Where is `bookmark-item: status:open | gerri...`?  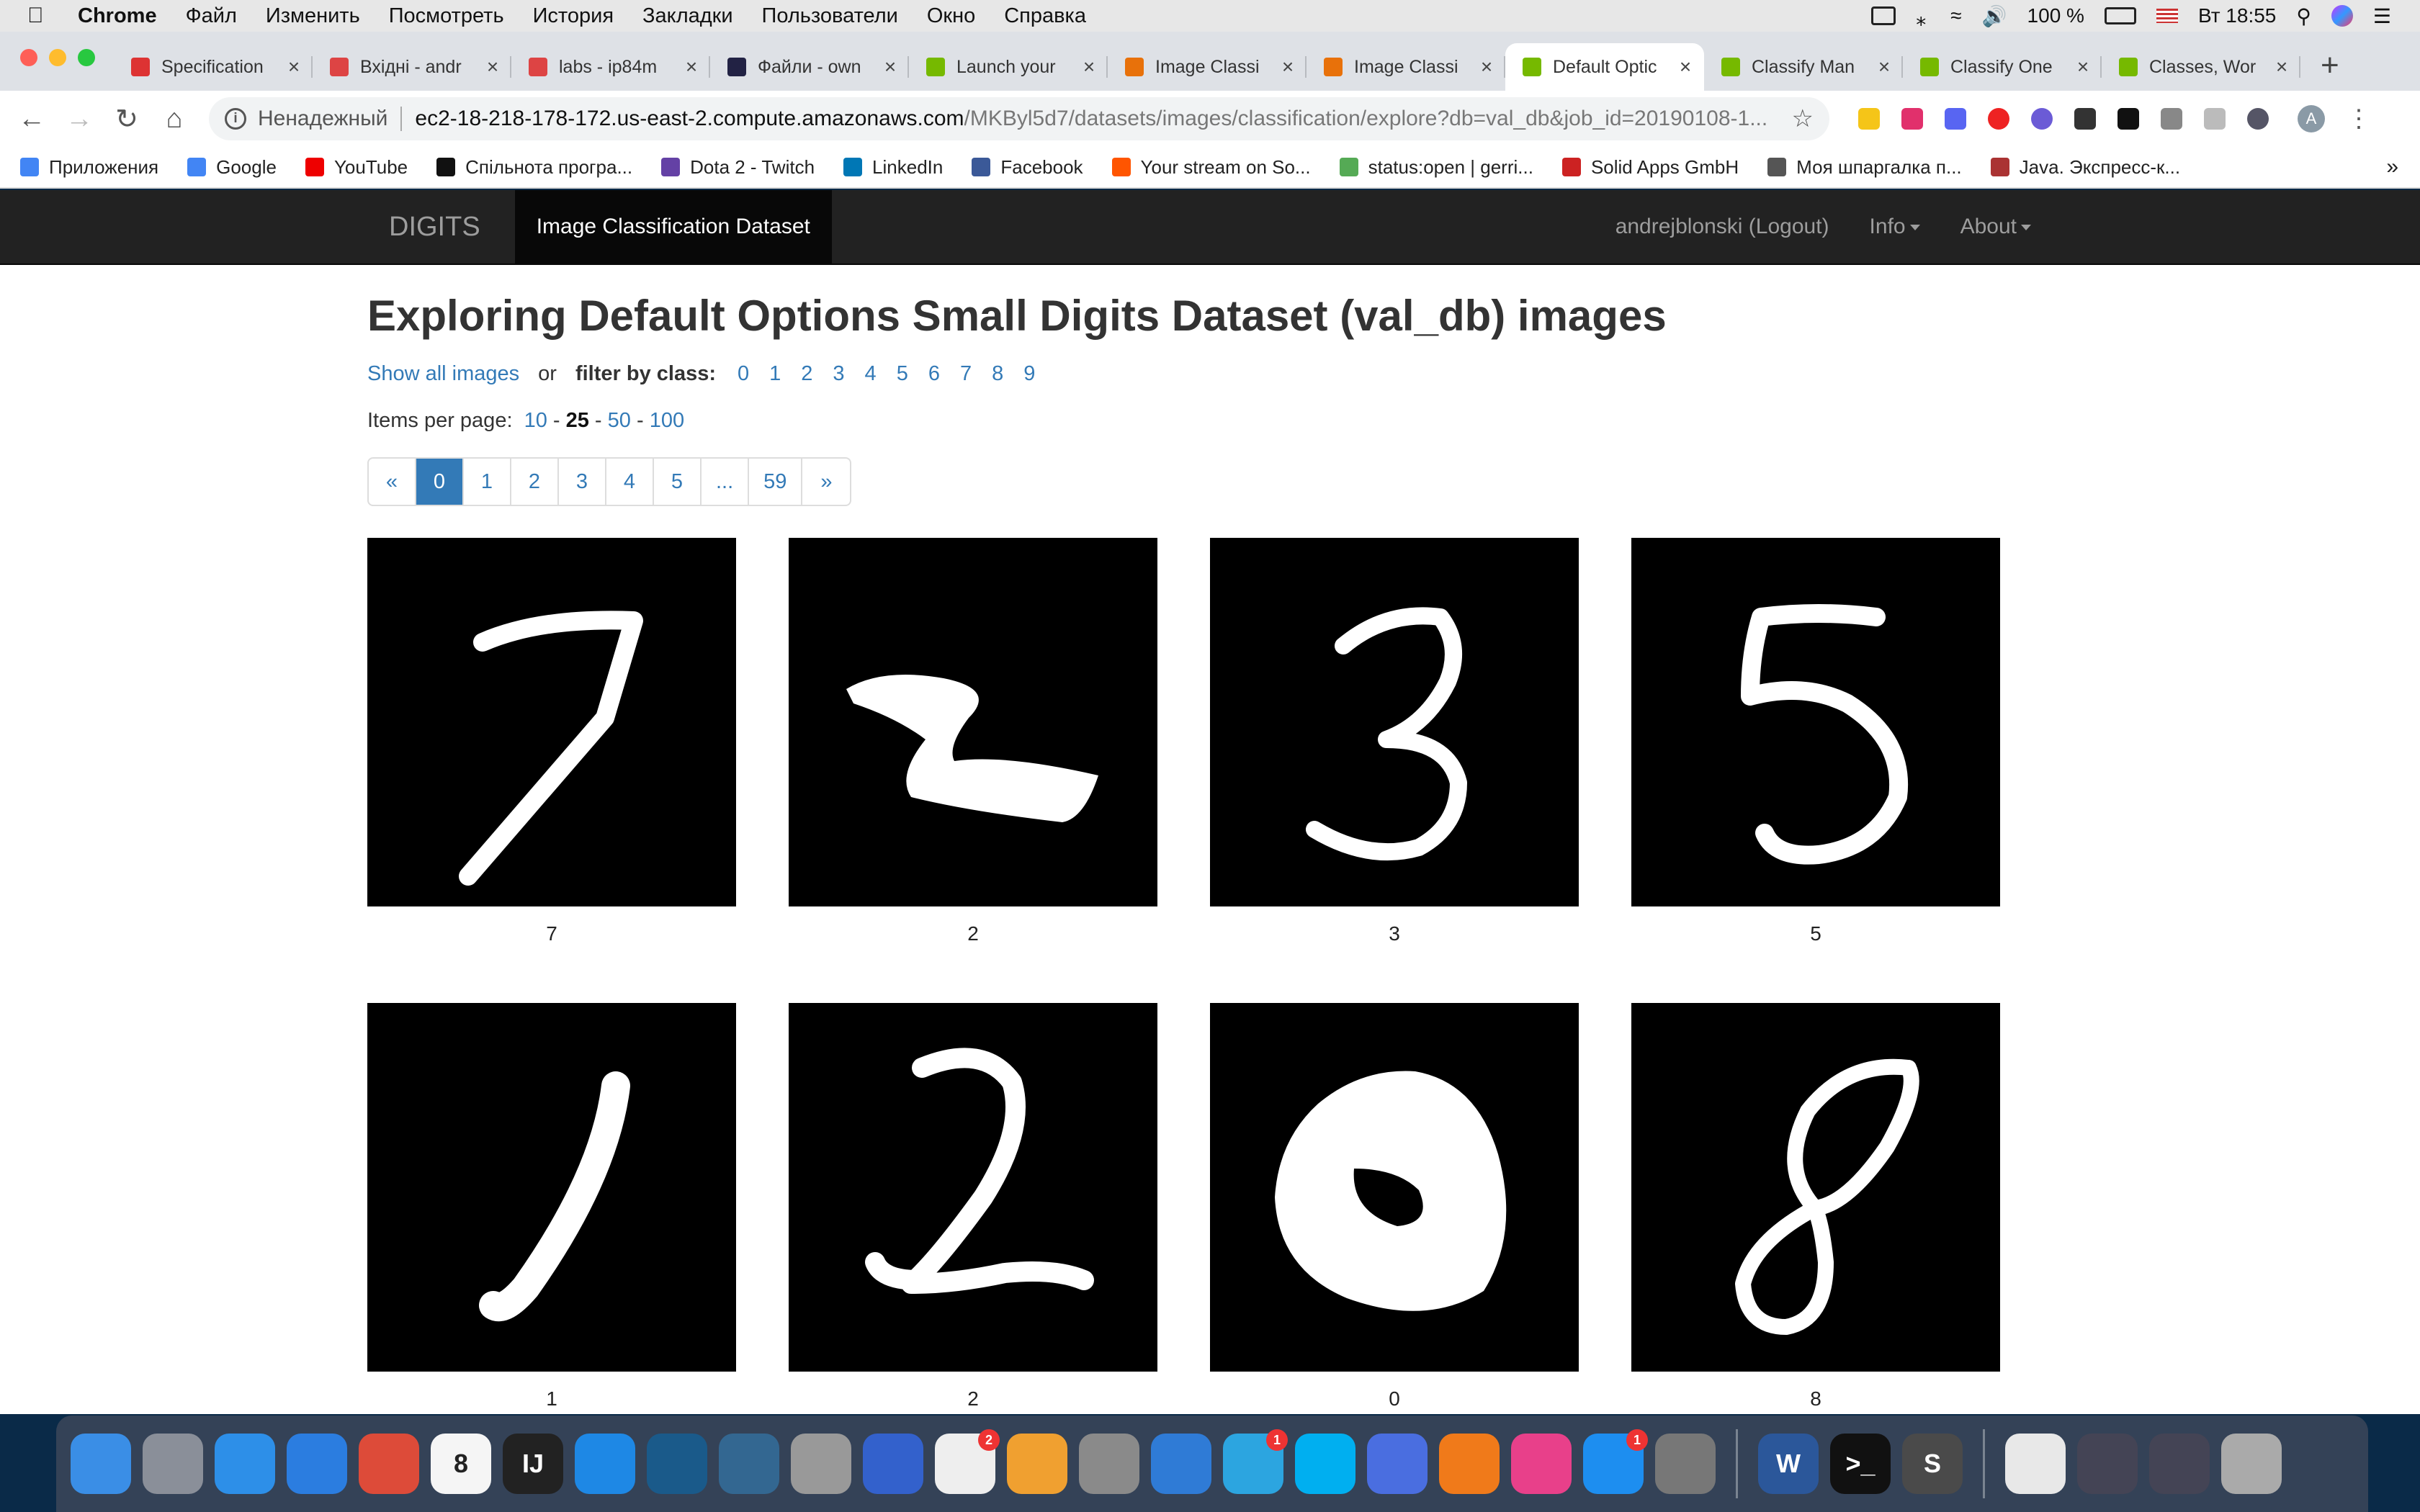
bookmark-item: status:open | gerri... is located at coordinates (1436, 167).